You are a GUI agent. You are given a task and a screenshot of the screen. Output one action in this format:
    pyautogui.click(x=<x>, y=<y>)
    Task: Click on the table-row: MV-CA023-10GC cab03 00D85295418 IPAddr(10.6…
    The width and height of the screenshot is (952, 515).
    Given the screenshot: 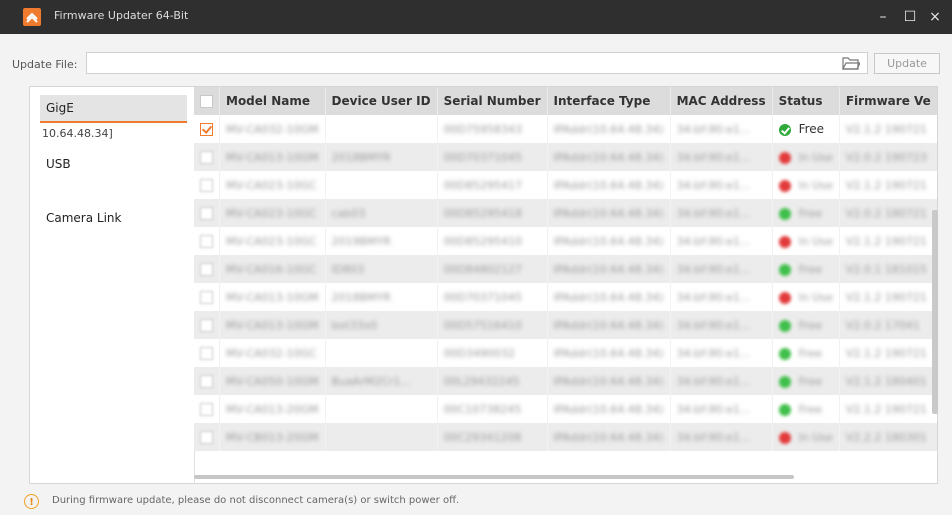 What is the action you would take?
    pyautogui.click(x=565, y=213)
    